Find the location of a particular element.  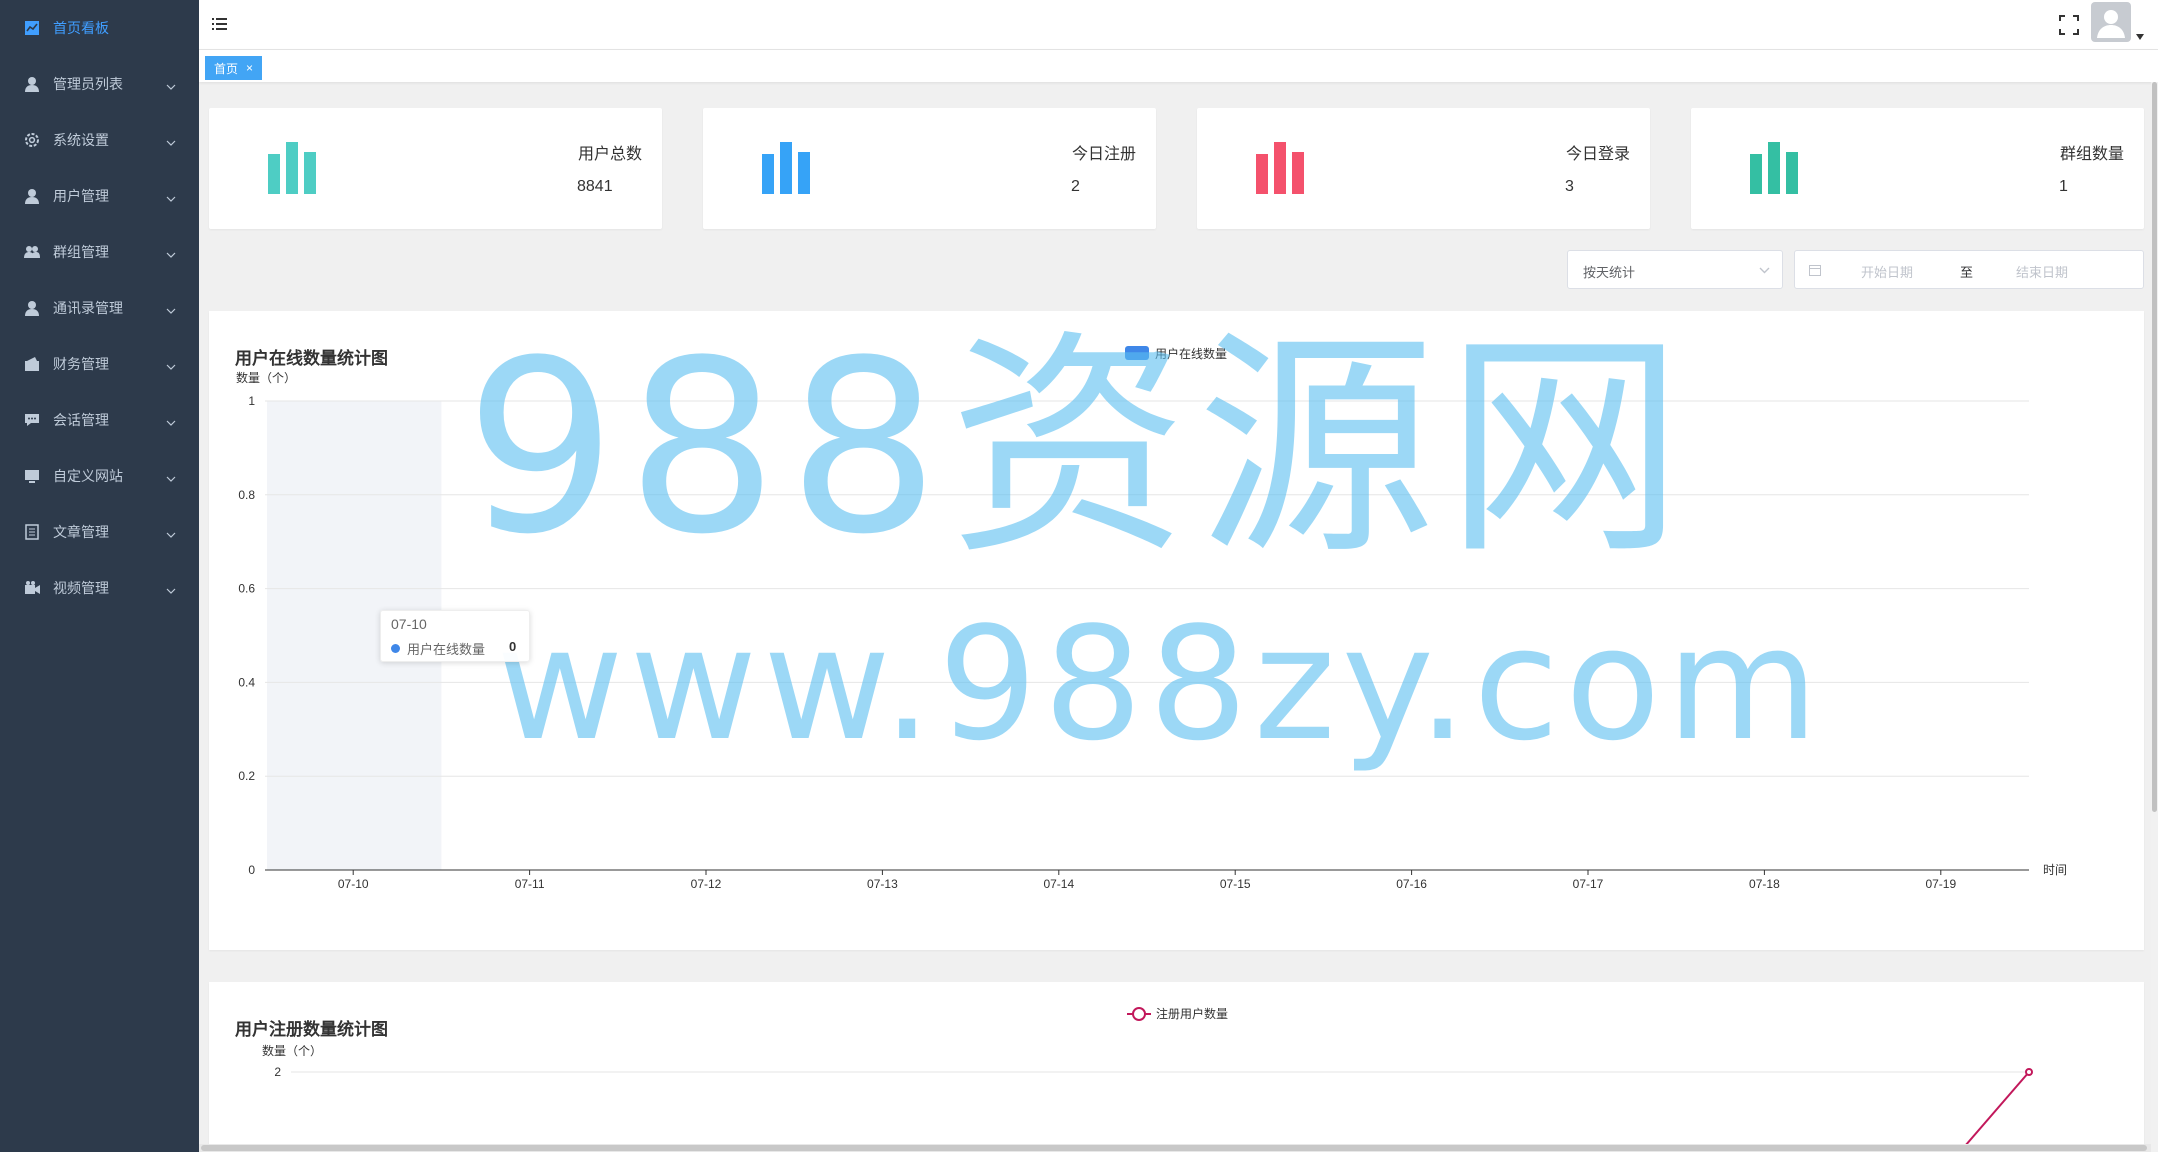

stat-title: 今日登录 is located at coordinates (1597, 154).